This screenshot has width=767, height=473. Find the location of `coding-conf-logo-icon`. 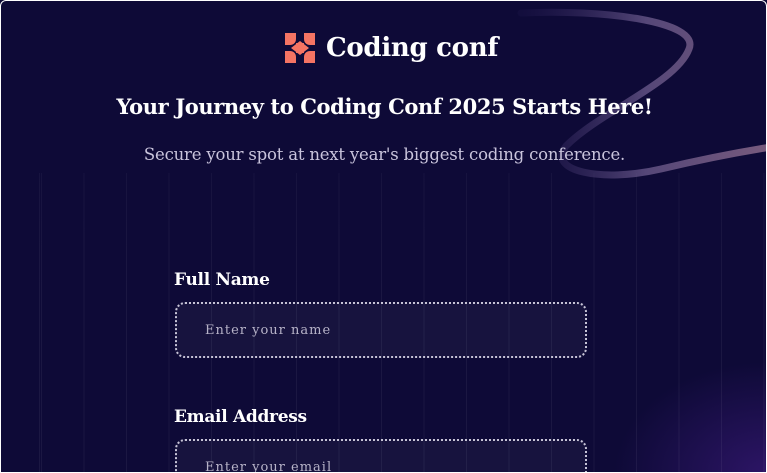

coding-conf-logo-icon is located at coordinates (300, 48).